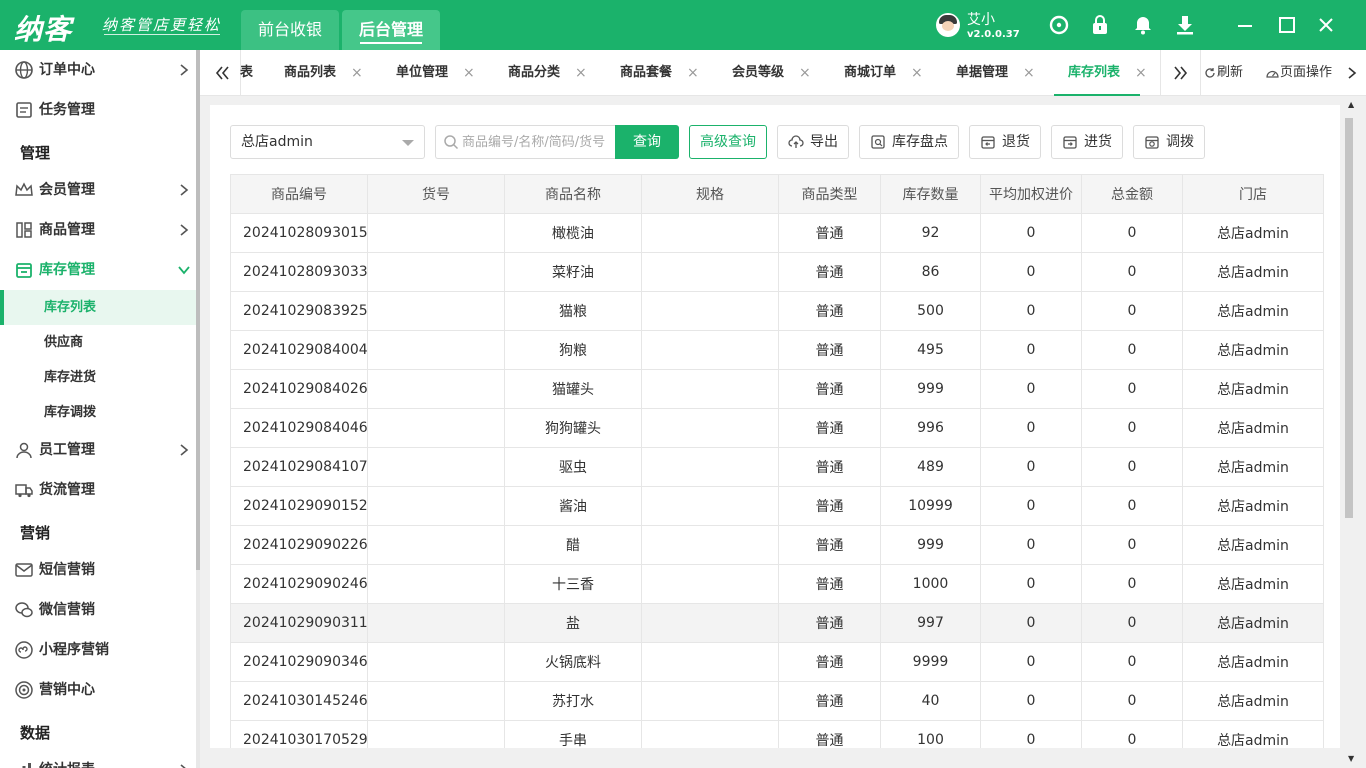 The height and width of the screenshot is (768, 1366). Describe the element at coordinates (883, 73) in the screenshot. I see `tab-mall-orders: 商城订单 ×` at that location.